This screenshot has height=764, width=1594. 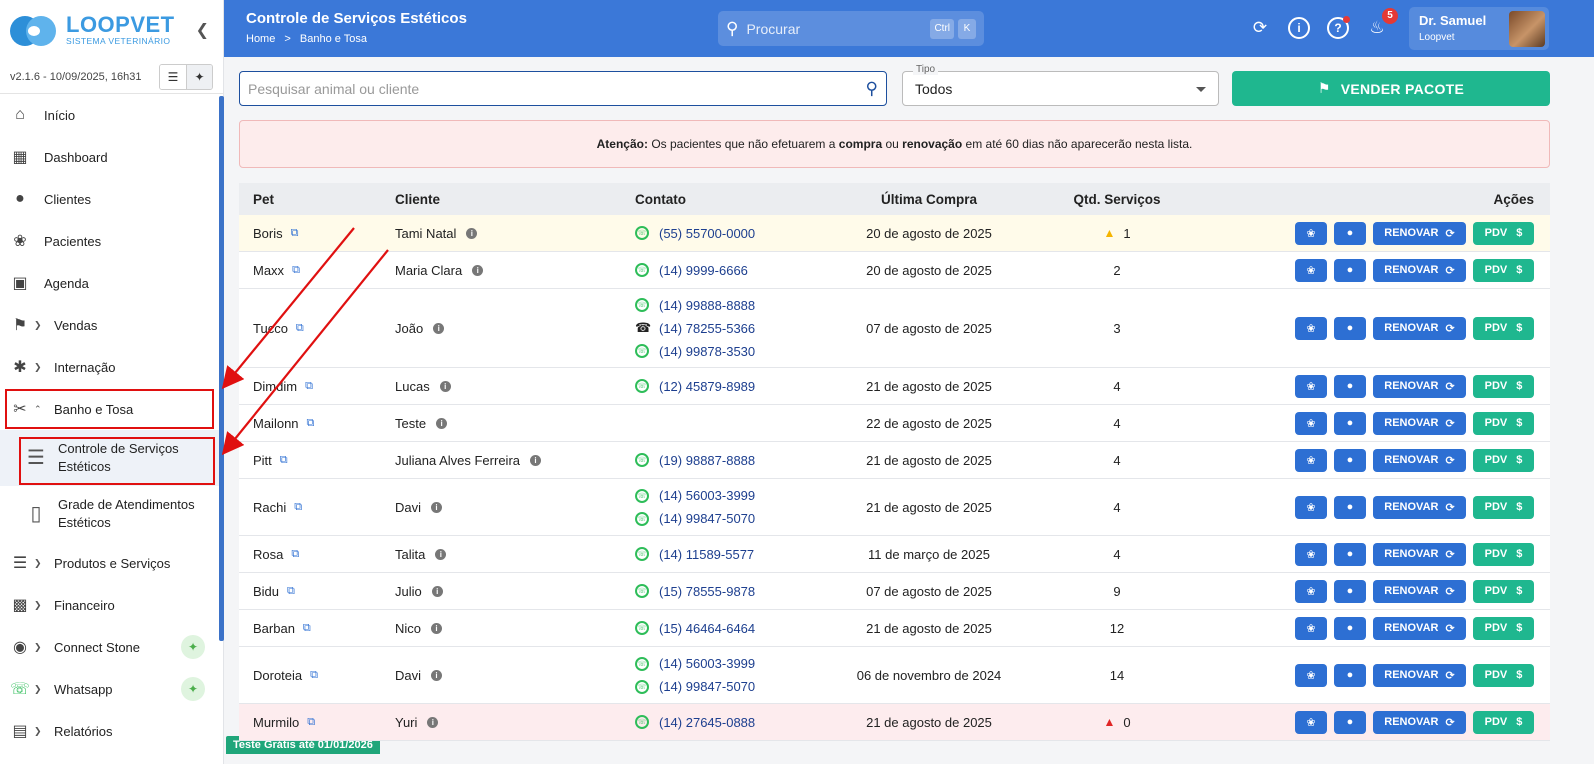 I want to click on search-icon: ⚲, so click(x=872, y=89).